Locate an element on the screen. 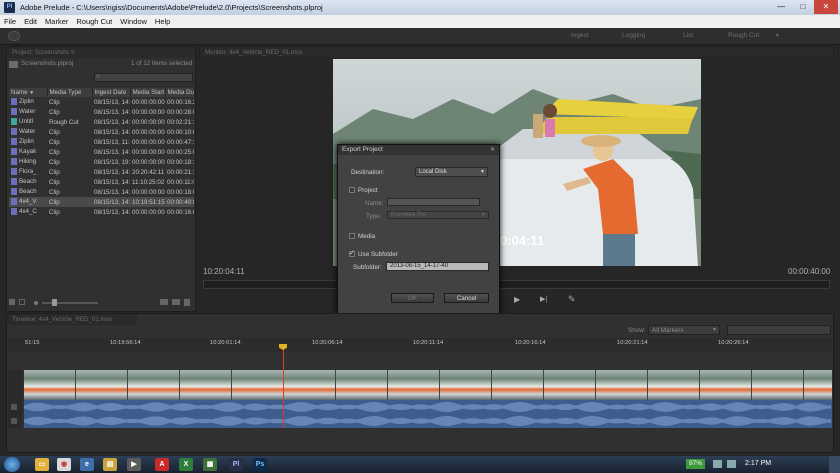 The width and height of the screenshot is (840, 473). list-view-icon is located at coordinates (12, 302).